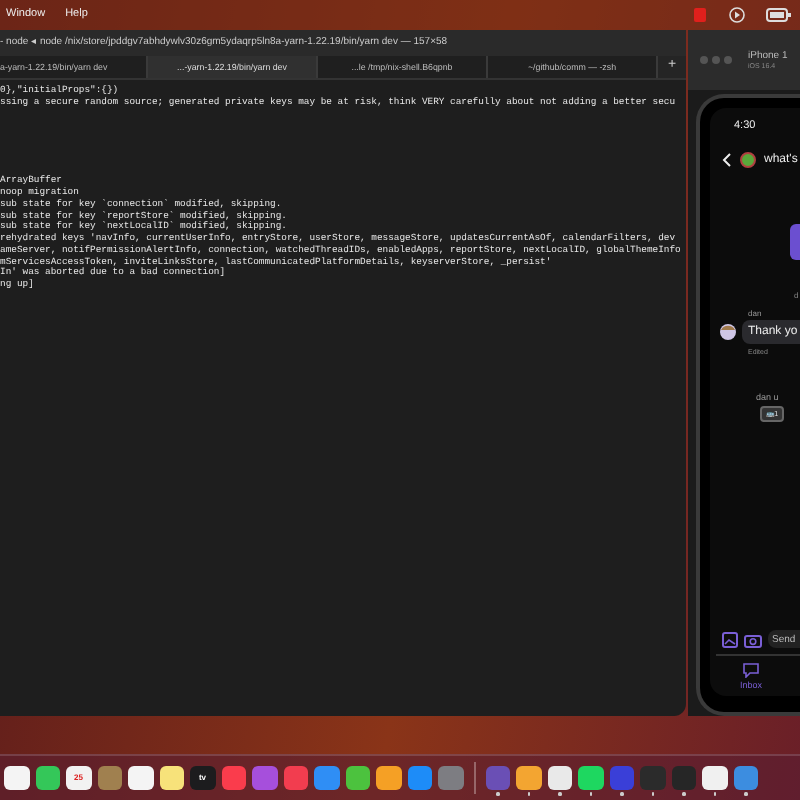 This screenshot has width=800, height=800. I want to click on record-icon, so click(700, 14).